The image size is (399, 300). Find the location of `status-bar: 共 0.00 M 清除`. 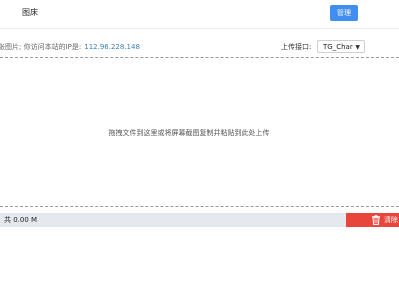

status-bar: 共 0.00 M 清除 is located at coordinates (199, 220).